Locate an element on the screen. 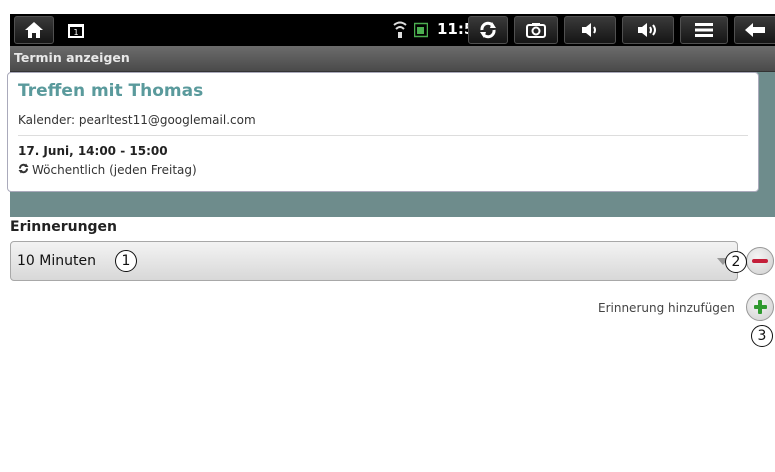 The image size is (775, 472). svg-text: 1 is located at coordinates (75, 32).